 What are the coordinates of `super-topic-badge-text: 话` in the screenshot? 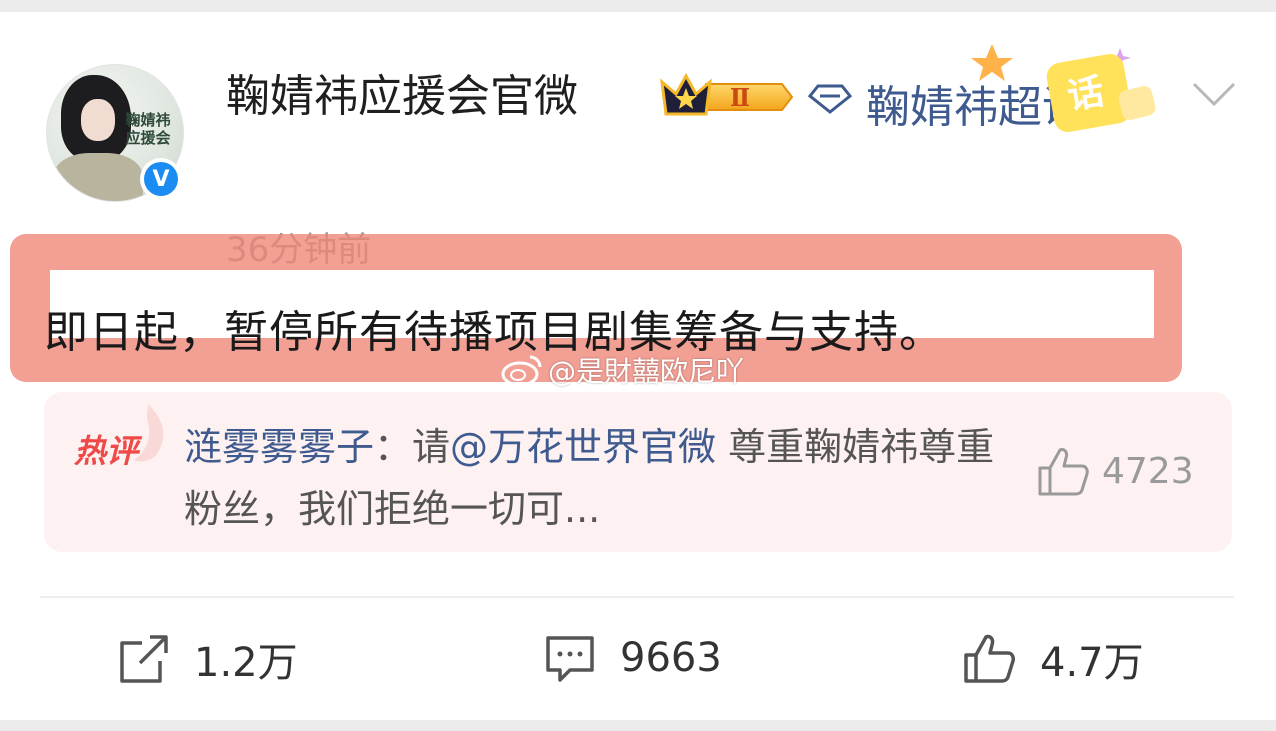 It's located at (1086, 94).